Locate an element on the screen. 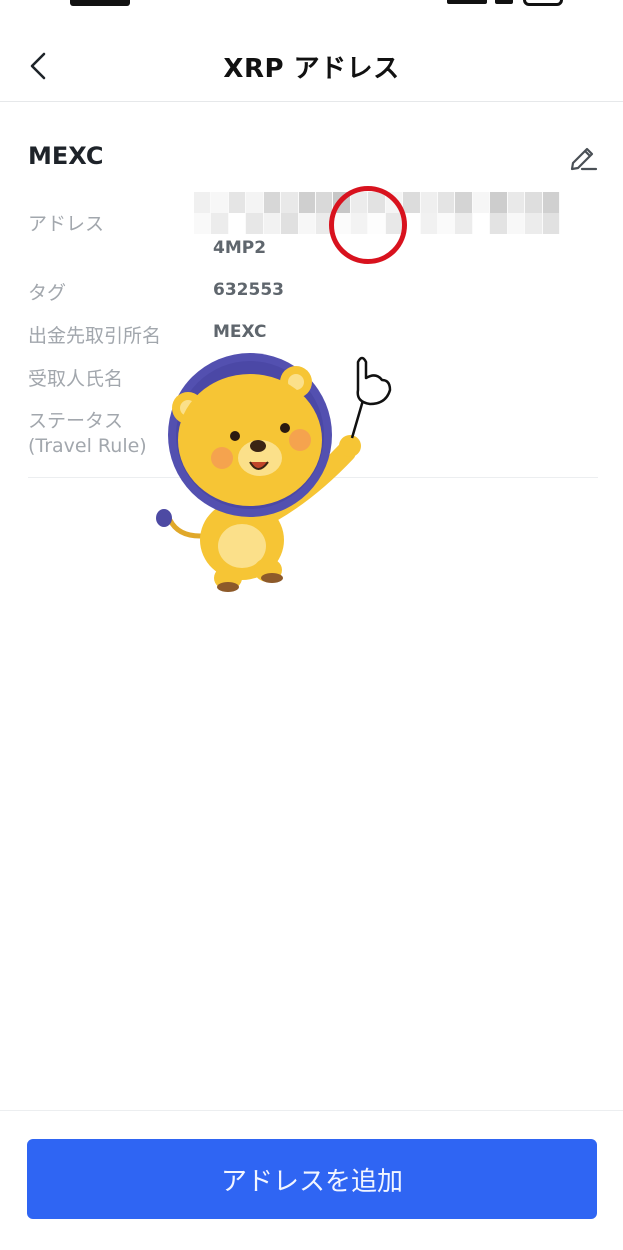  signal-icon is located at coordinates (467, 2).